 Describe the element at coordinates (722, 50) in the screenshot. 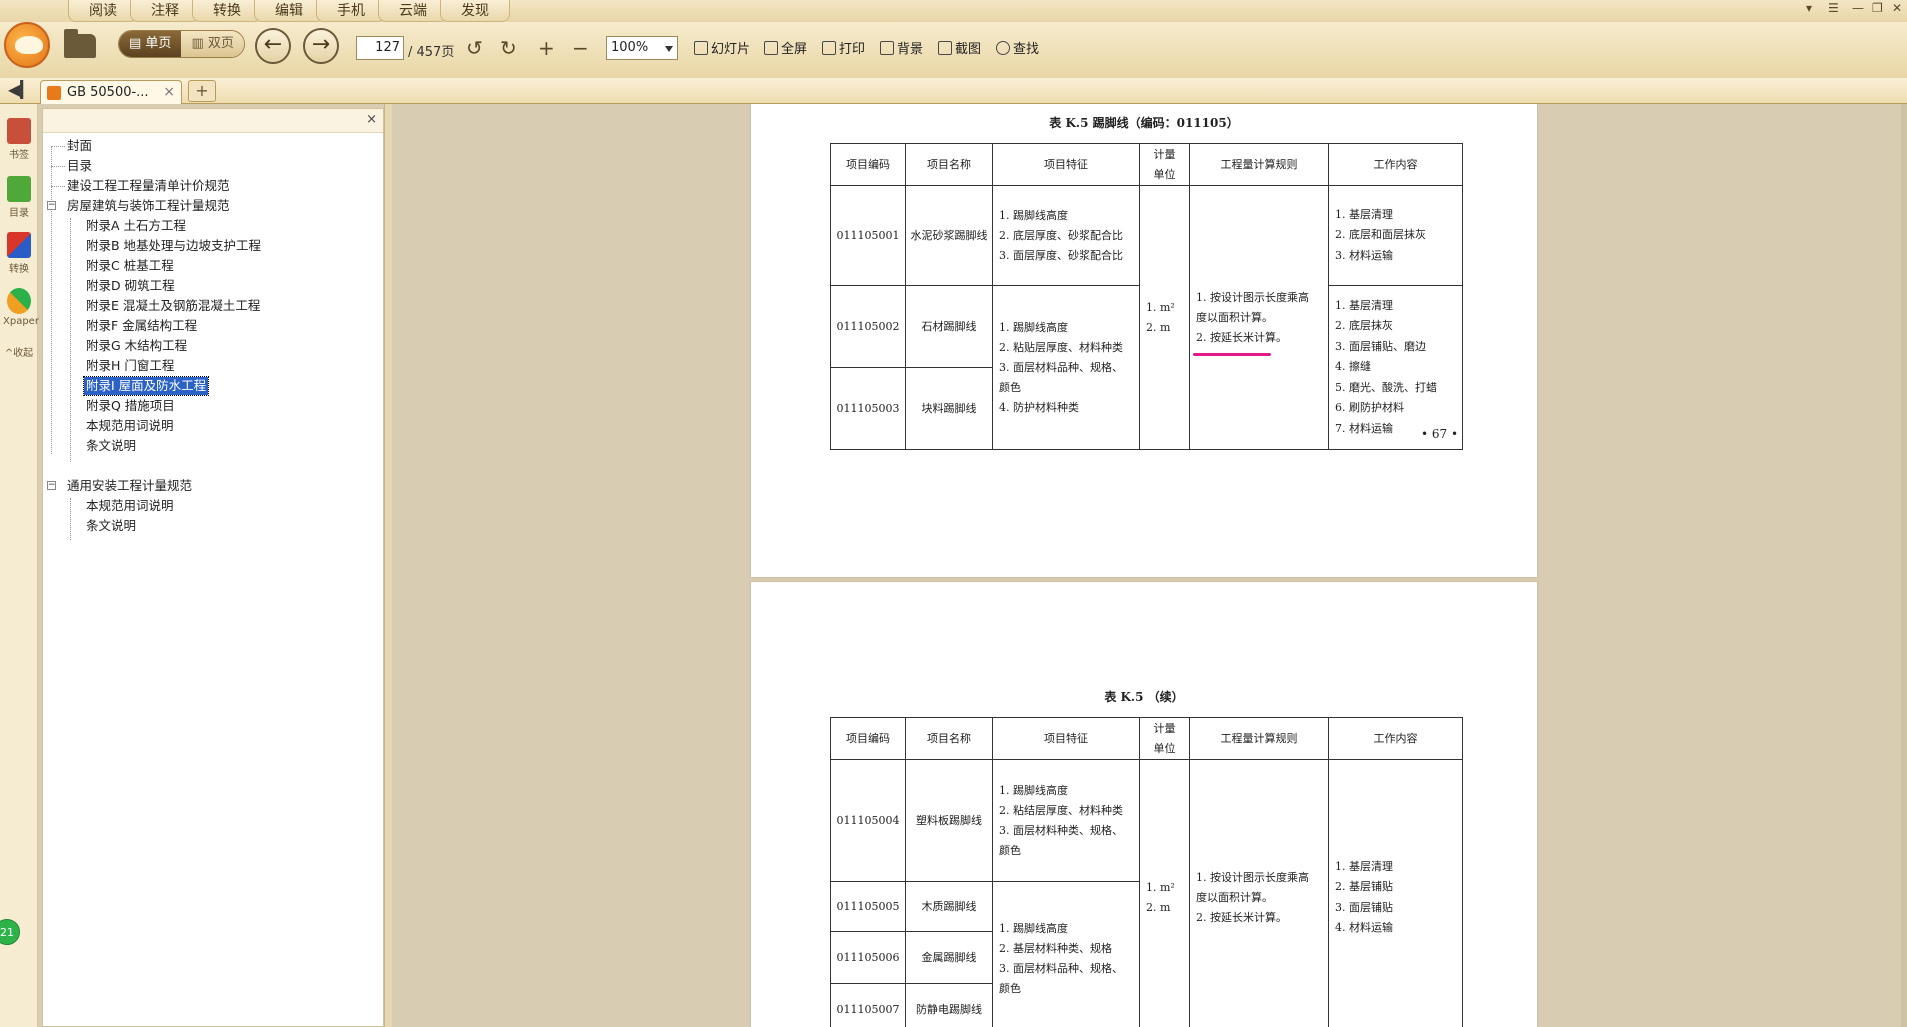

I see `slideshow-button: 幻灯片` at that location.